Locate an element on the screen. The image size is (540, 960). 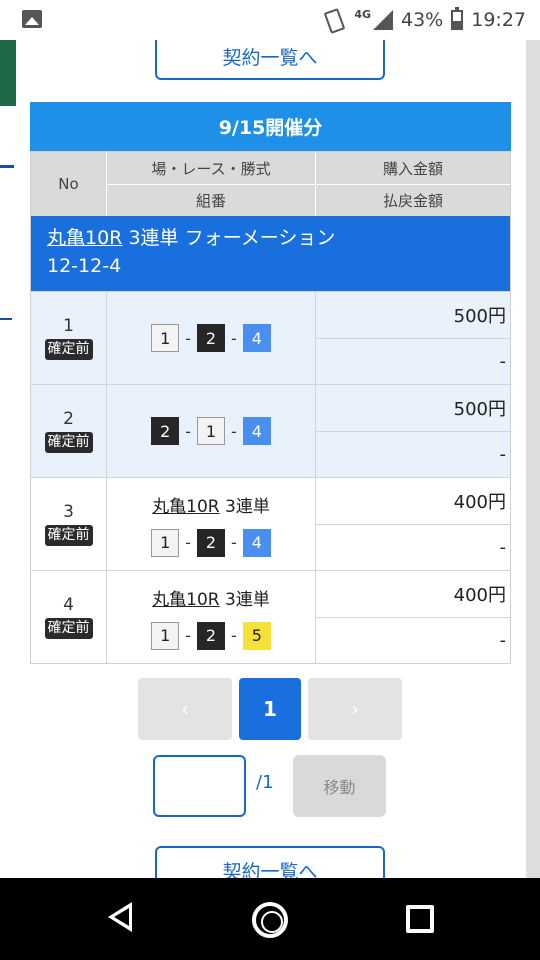
formation-combination: 12-12-4 is located at coordinates (84, 266).